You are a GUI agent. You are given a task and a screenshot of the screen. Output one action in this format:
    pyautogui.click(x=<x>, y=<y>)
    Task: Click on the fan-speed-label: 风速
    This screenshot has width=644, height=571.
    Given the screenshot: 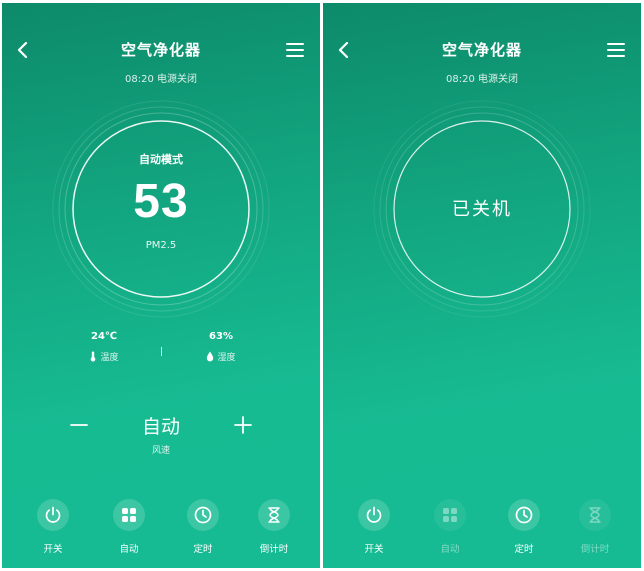 What is the action you would take?
    pyautogui.click(x=160, y=451)
    